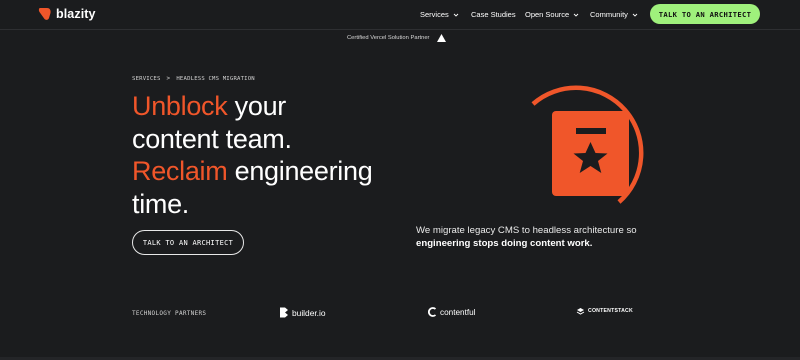  I want to click on nav-label-services: Services, so click(434, 14).